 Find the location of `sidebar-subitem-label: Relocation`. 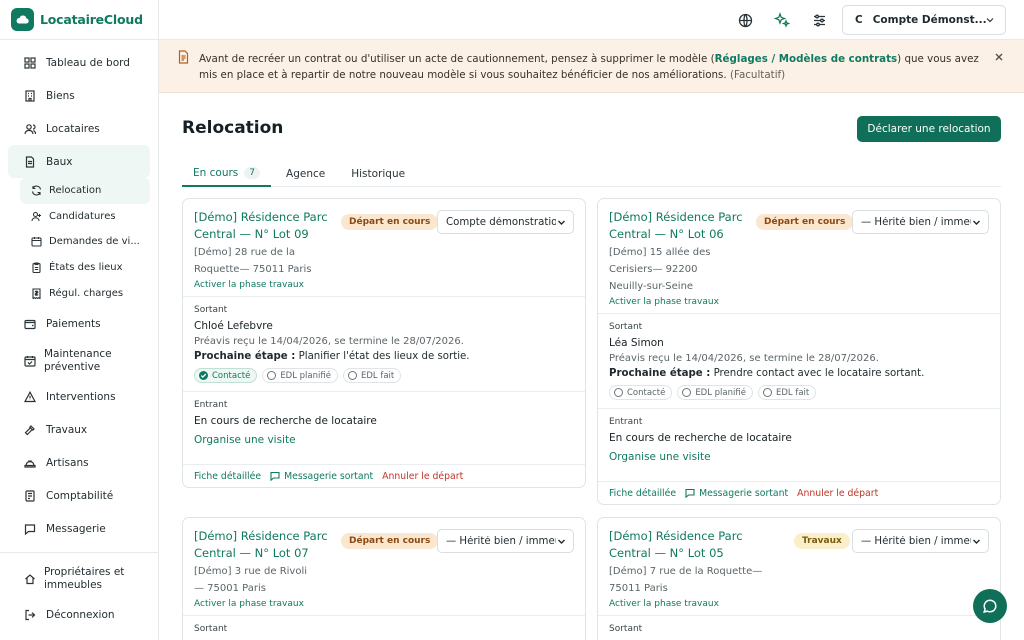

sidebar-subitem-label: Relocation is located at coordinates (75, 191).